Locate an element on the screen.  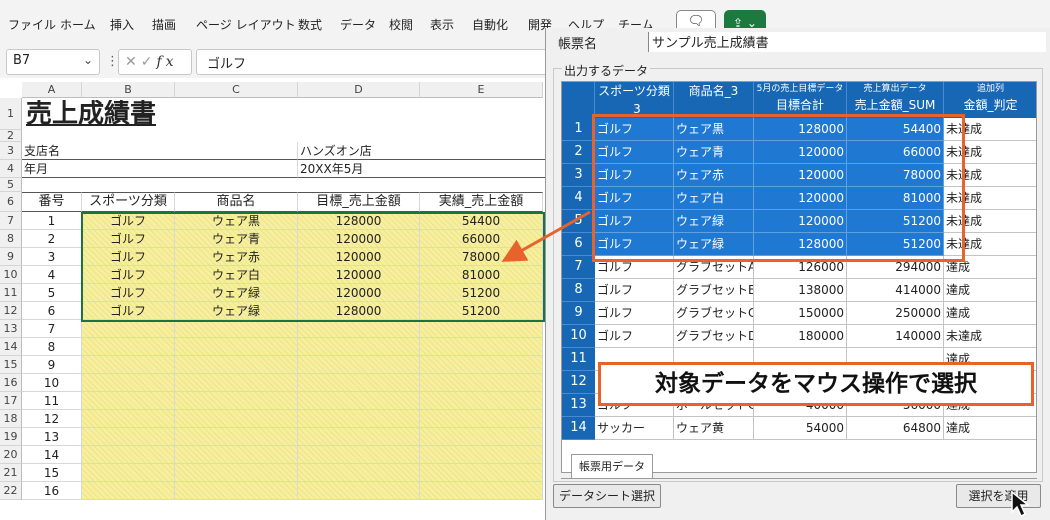
mouse-cursor-icon is located at coordinates (1021, 504).